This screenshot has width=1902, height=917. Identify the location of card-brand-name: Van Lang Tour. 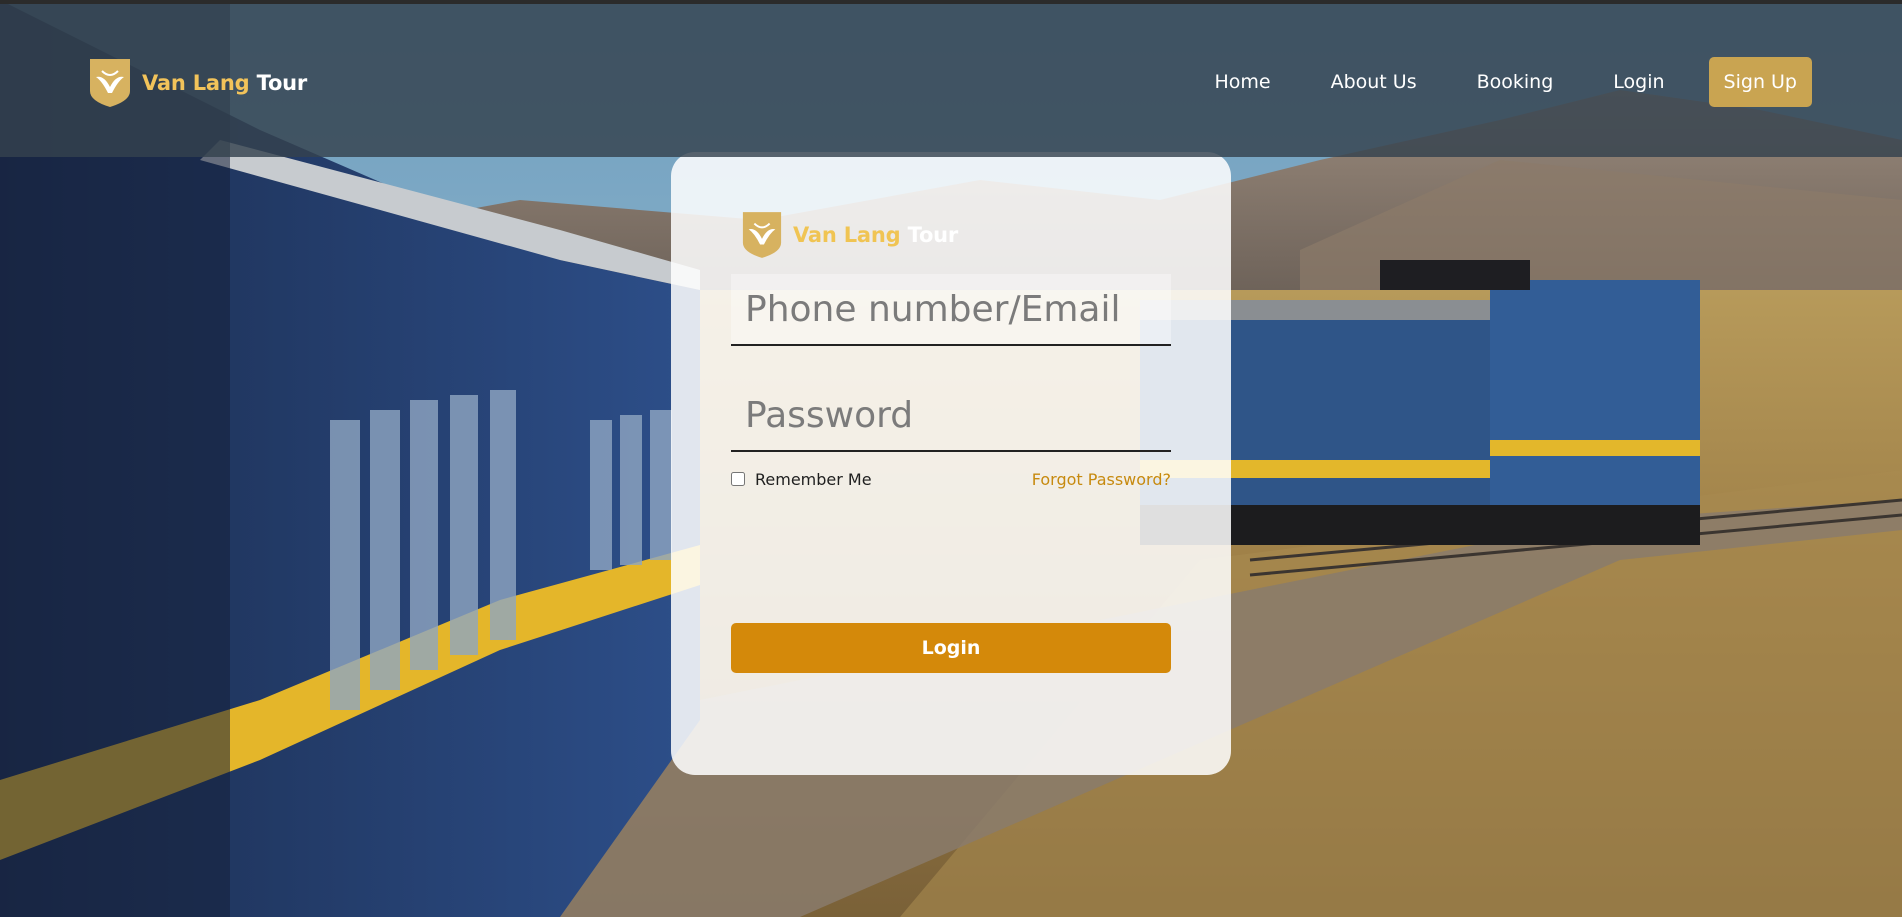
(875, 235).